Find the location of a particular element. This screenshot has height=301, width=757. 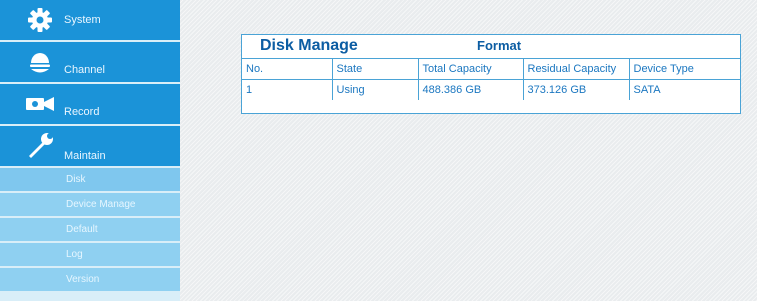

table-cell-device-type: SATA is located at coordinates (684, 89).